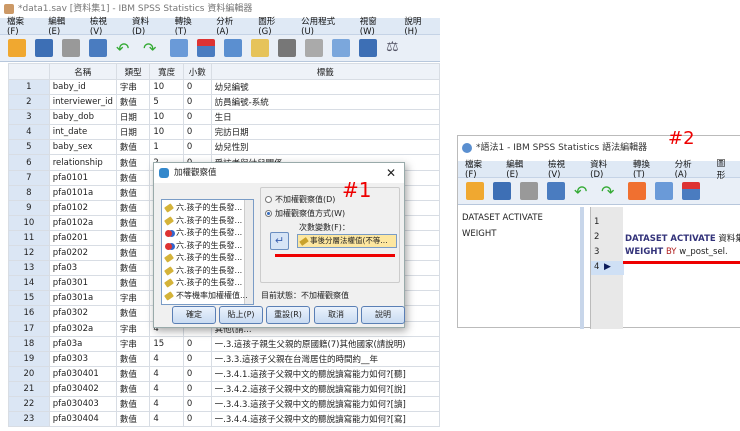  I want to click on table-cell: 一.3.4.1.這孩子父親中文的聽說讀寫能力如何?[聽], so click(325, 373).